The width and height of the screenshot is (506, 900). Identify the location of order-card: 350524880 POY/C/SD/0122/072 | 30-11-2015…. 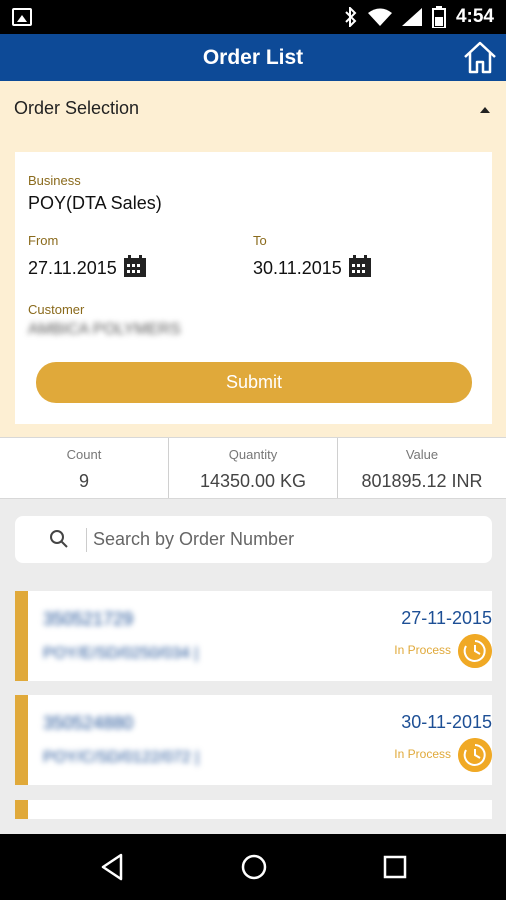
(253, 740).